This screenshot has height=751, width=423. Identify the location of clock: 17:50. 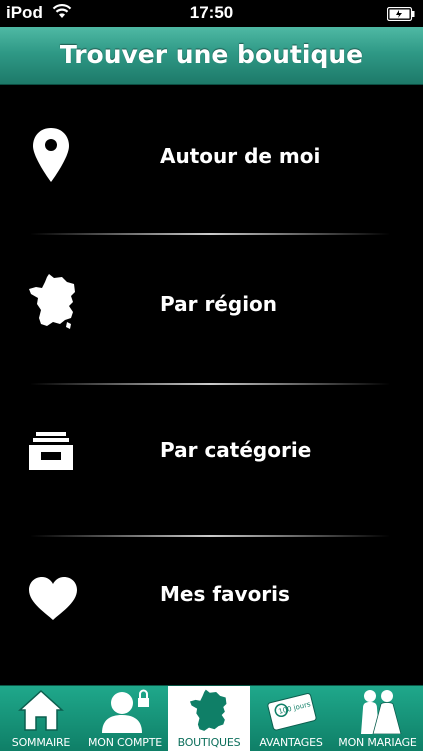
(211, 12).